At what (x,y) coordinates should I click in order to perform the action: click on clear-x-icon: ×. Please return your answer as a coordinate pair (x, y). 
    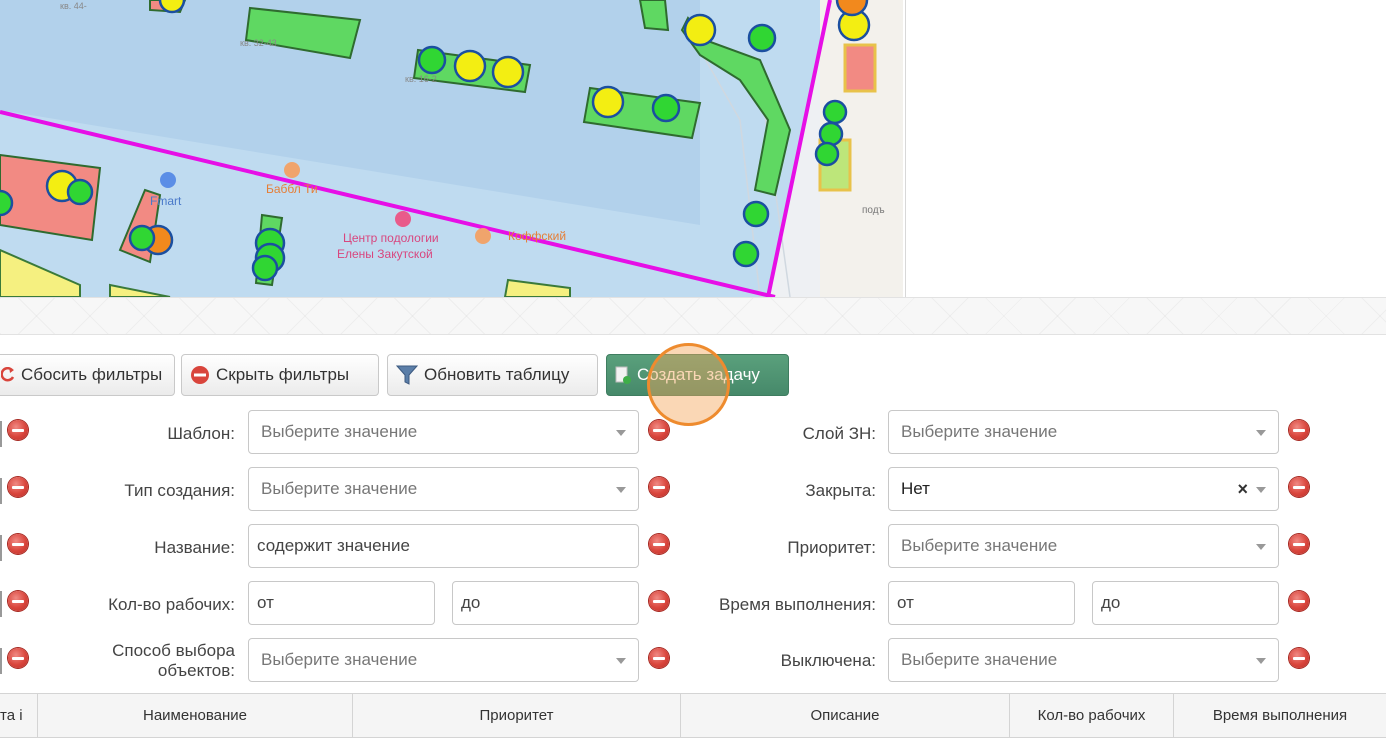
    Looking at the image, I should click on (1242, 489).